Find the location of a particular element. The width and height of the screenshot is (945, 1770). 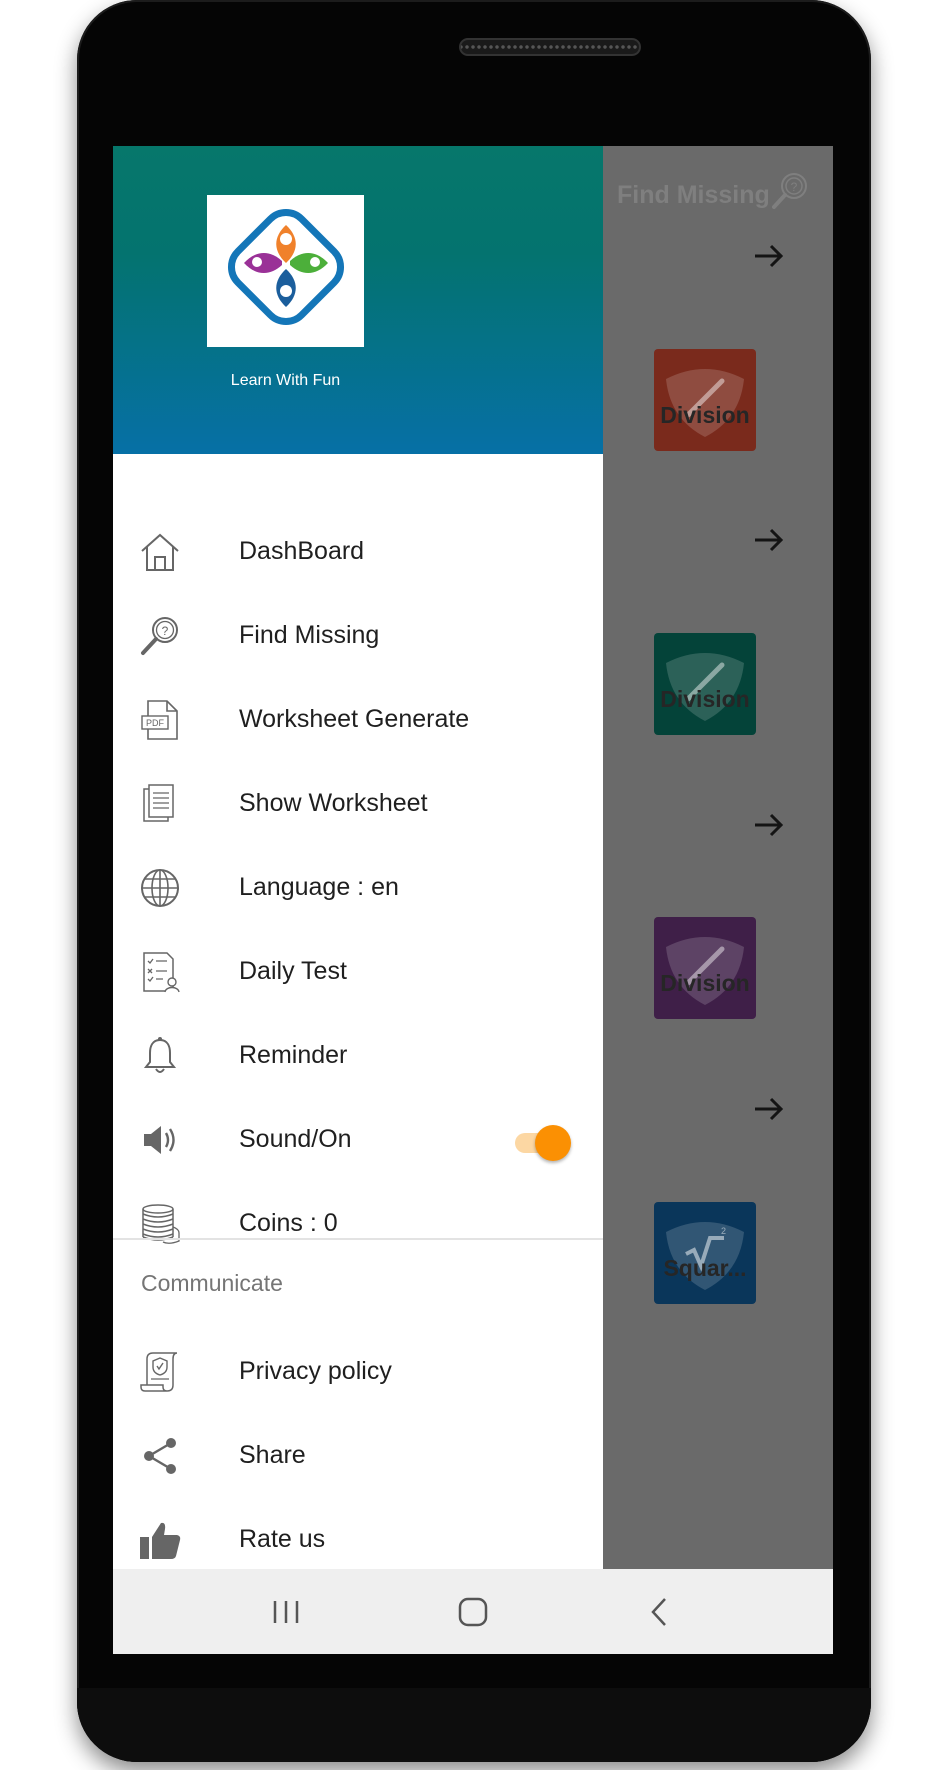

share-icon is located at coordinates (160, 1456).